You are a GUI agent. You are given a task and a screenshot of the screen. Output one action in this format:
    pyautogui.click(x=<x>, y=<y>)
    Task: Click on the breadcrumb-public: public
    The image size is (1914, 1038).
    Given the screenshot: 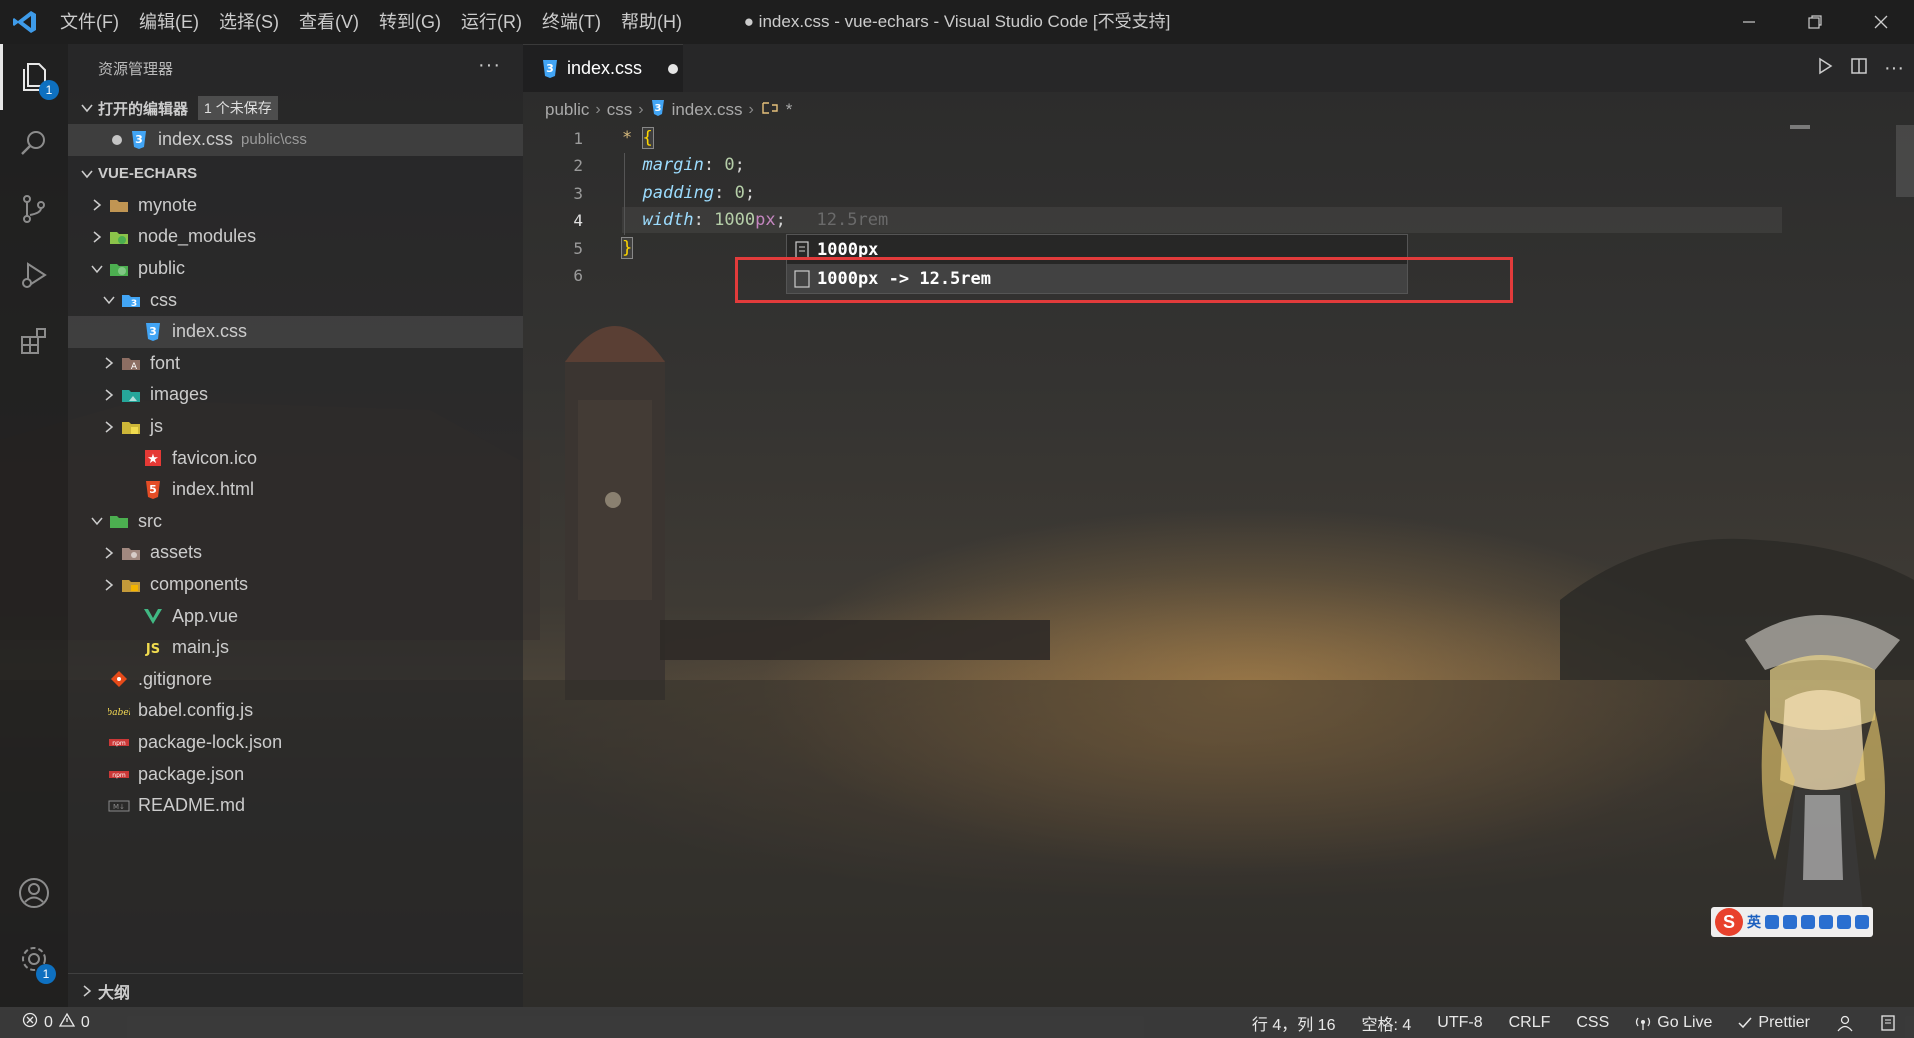 What is the action you would take?
    pyautogui.click(x=567, y=110)
    